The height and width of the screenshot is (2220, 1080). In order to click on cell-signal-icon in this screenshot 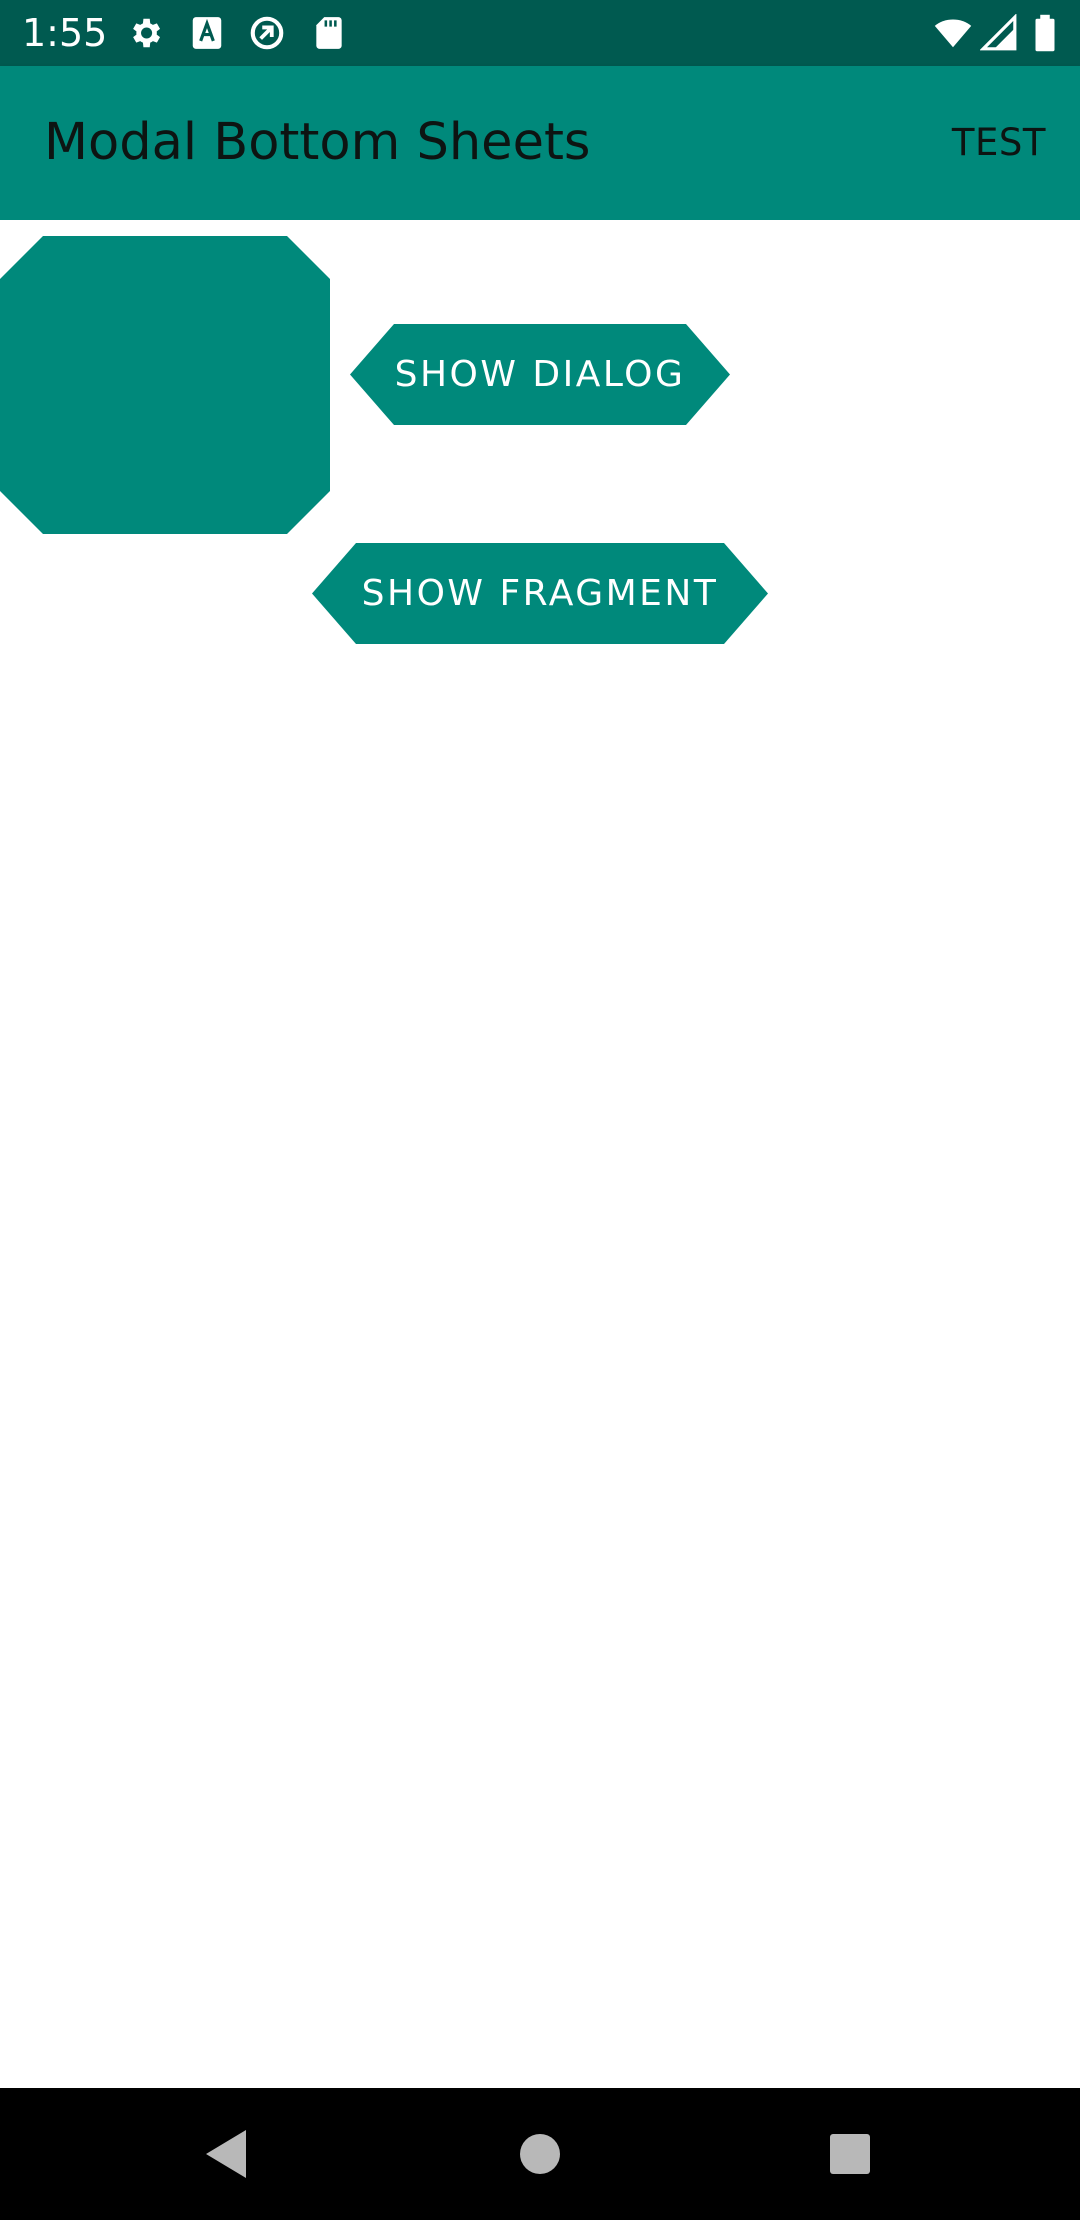, I will do `click(999, 33)`.